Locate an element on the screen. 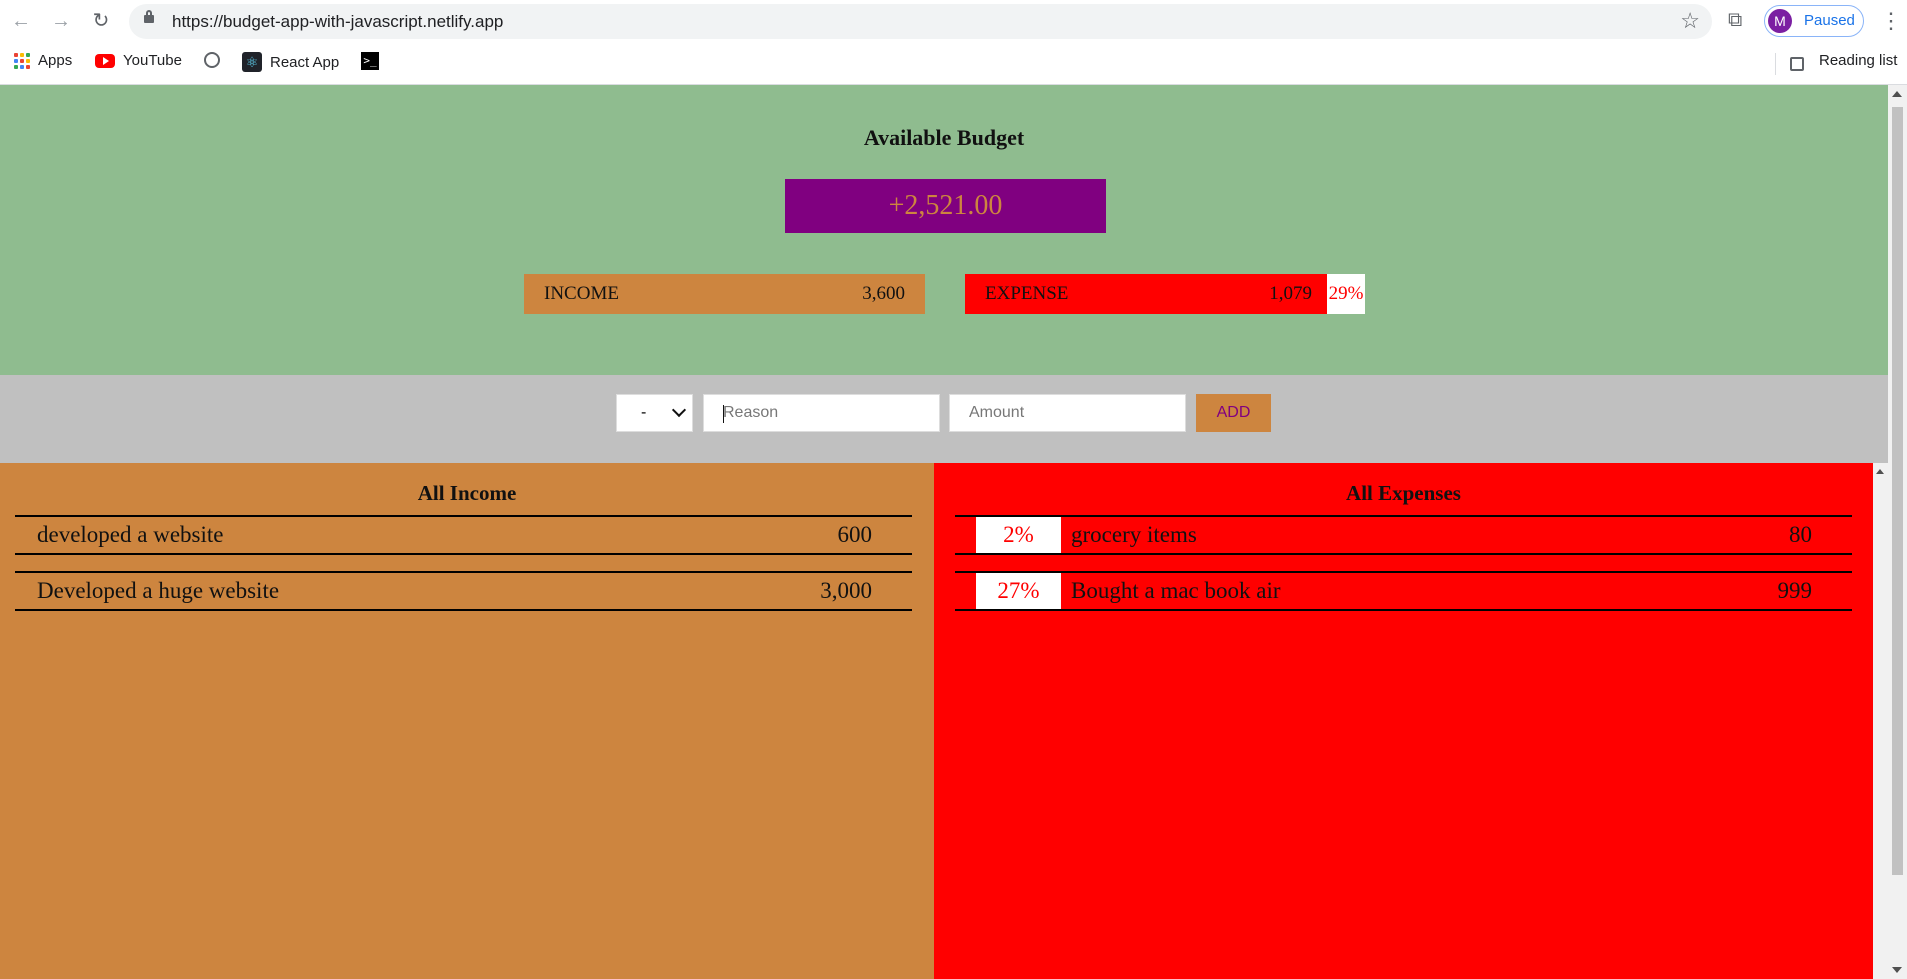 The height and width of the screenshot is (979, 1907). terminal-icon: >_ is located at coordinates (370, 61).